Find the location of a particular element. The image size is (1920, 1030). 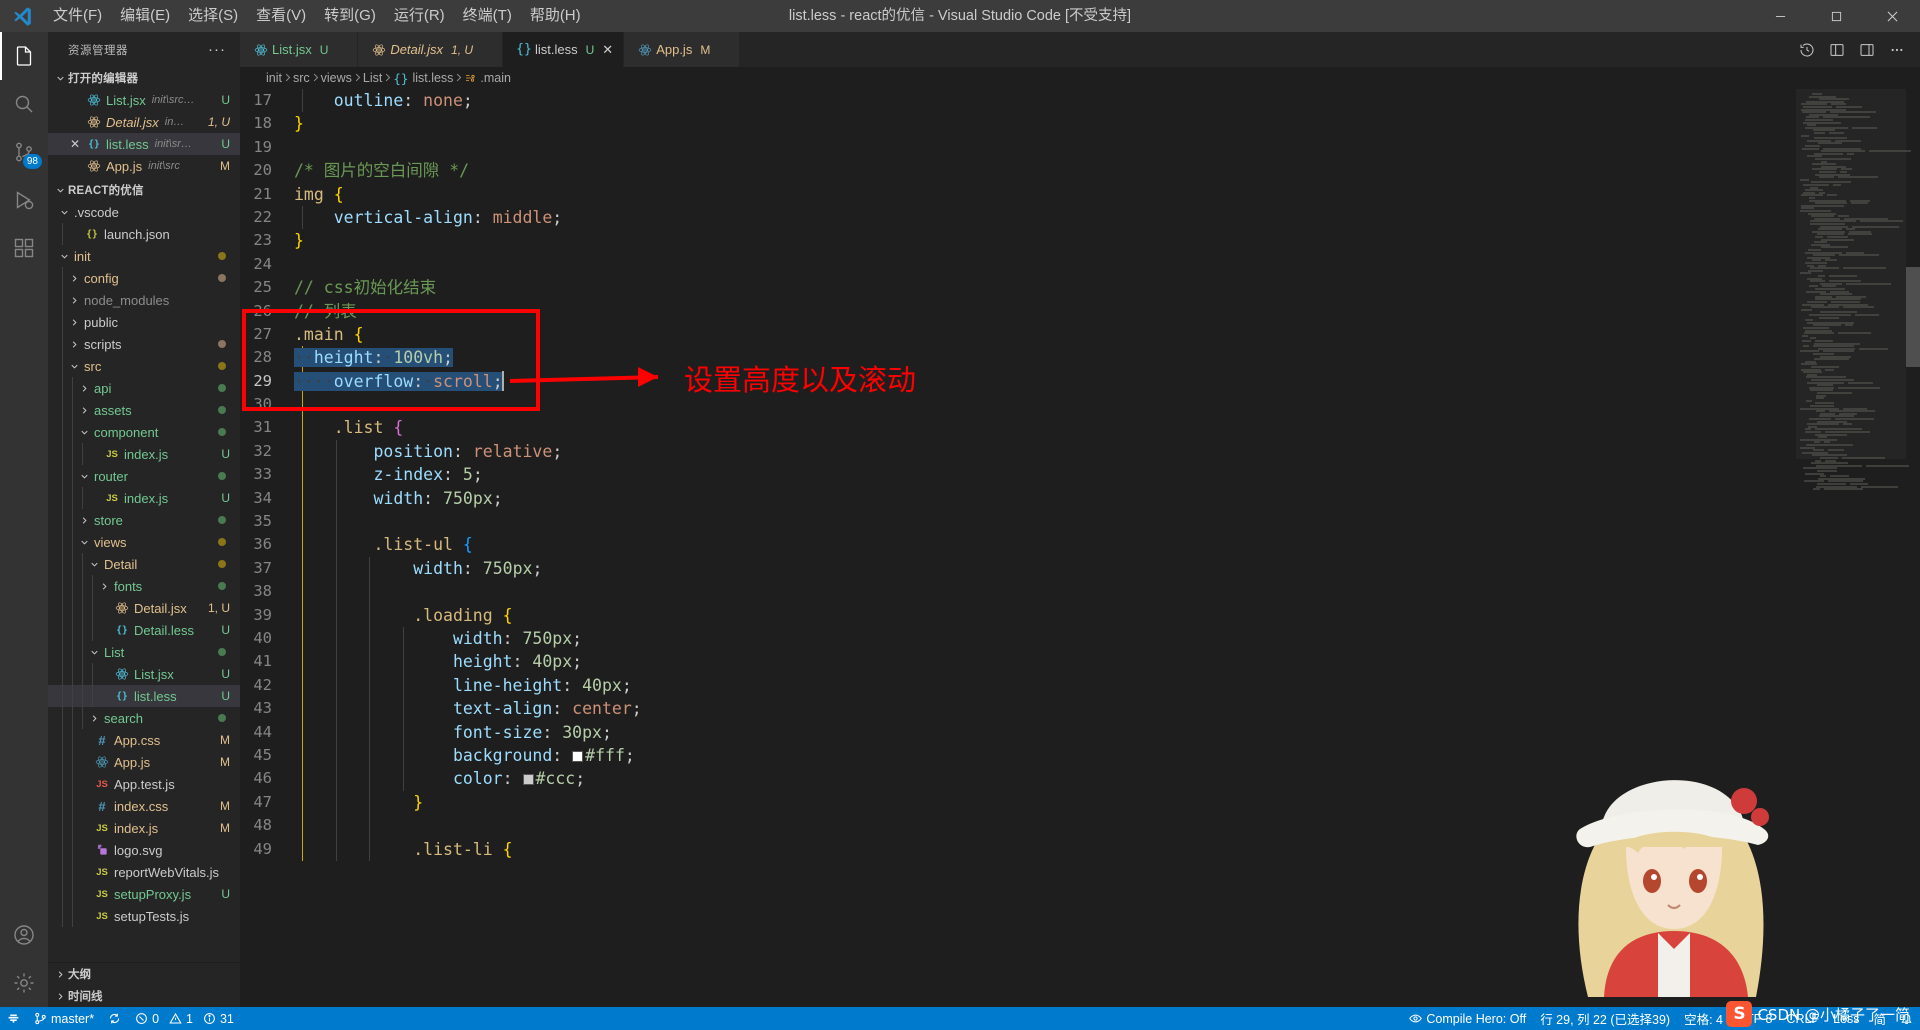

tree-item-search: search is located at coordinates (144, 718).